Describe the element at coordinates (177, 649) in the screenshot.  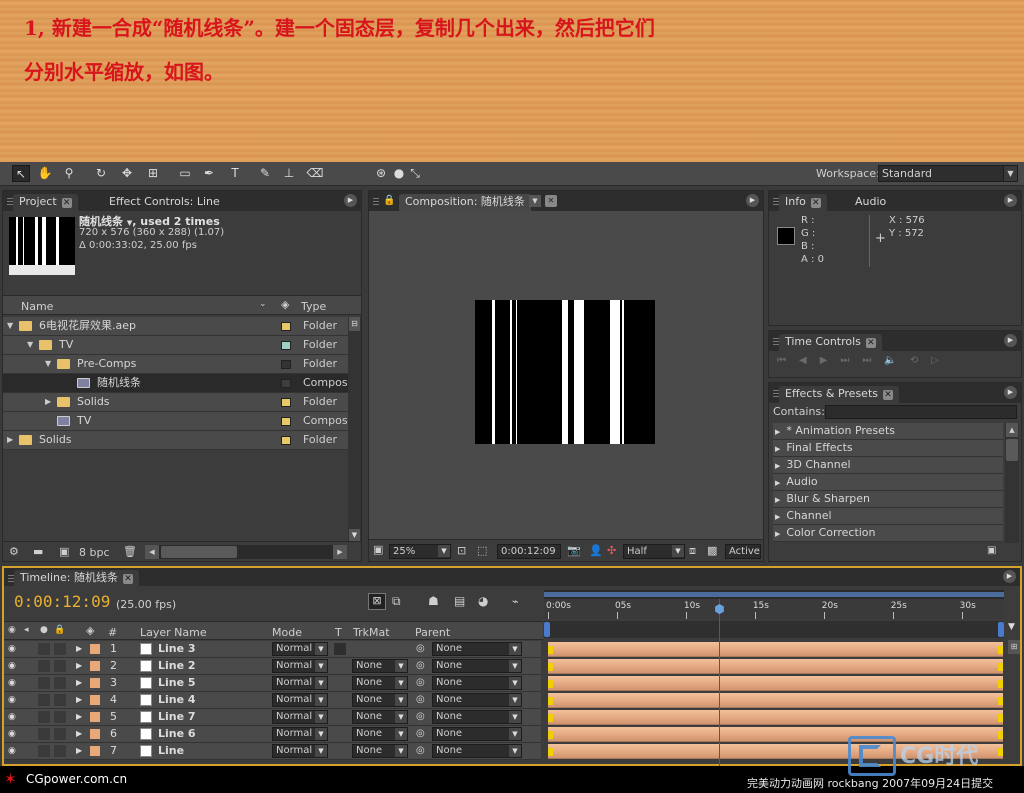
I see `layer-name: Line 3` at that location.